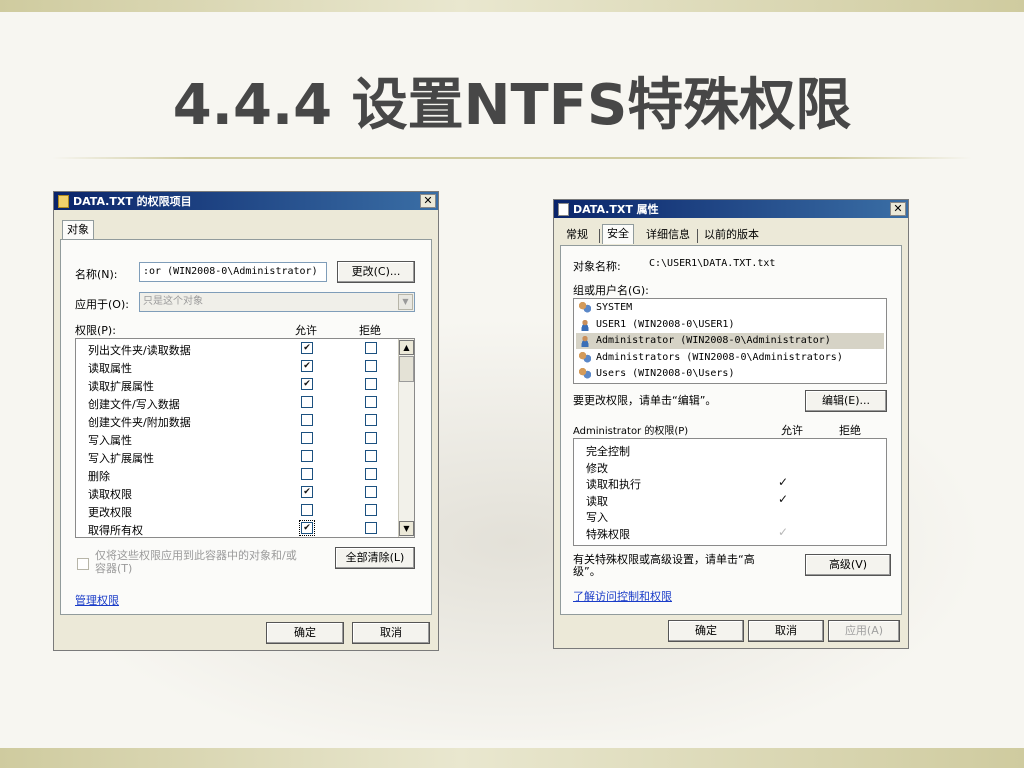 The image size is (1024, 768). Describe the element at coordinates (406, 438) in the screenshot. I see `permissions-scrollbar: ▲ ▼` at that location.